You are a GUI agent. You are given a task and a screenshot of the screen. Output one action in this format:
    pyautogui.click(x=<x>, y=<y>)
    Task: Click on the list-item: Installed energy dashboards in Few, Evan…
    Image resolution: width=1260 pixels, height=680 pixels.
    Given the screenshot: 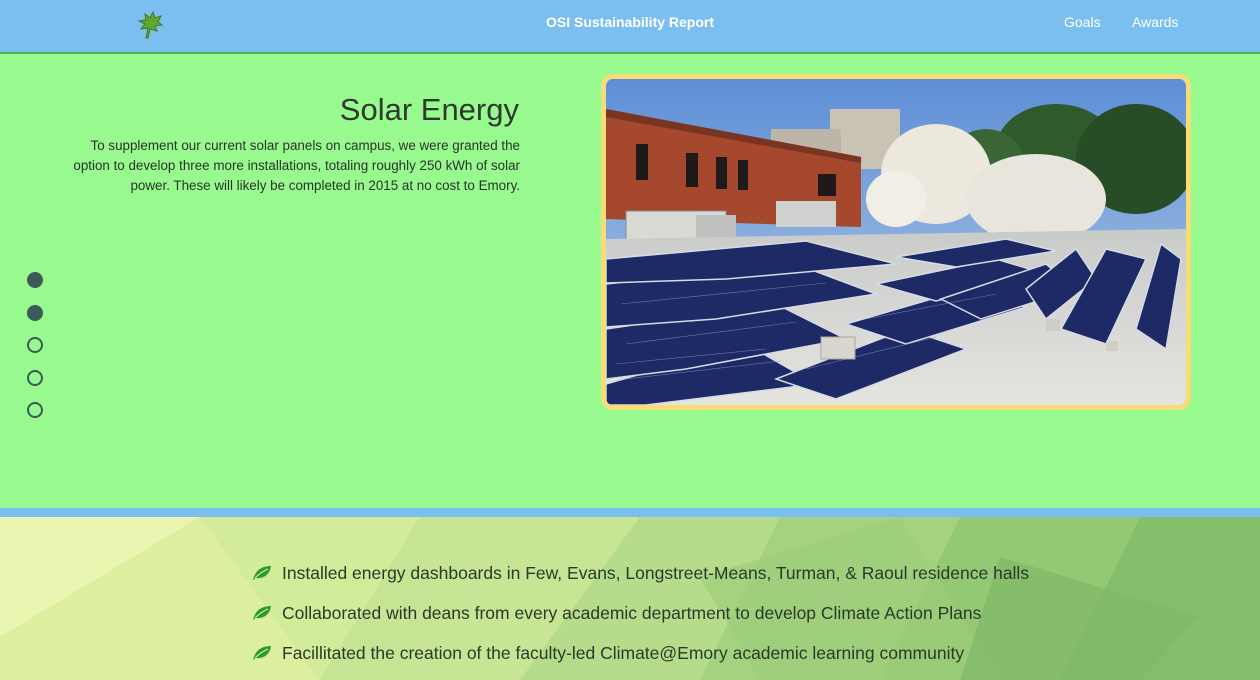 What is the action you would take?
    pyautogui.click(x=640, y=583)
    